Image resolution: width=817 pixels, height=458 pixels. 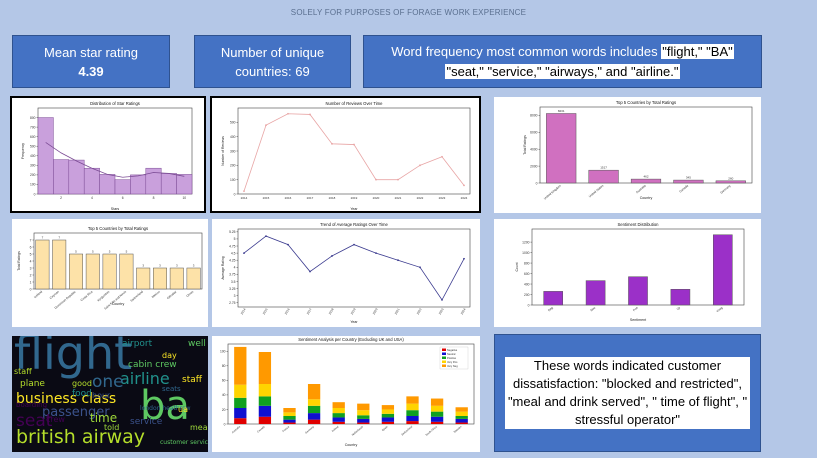 What do you see at coordinates (683, 188) in the screenshot?
I see `x-tick-label: Canada` at bounding box center [683, 188].